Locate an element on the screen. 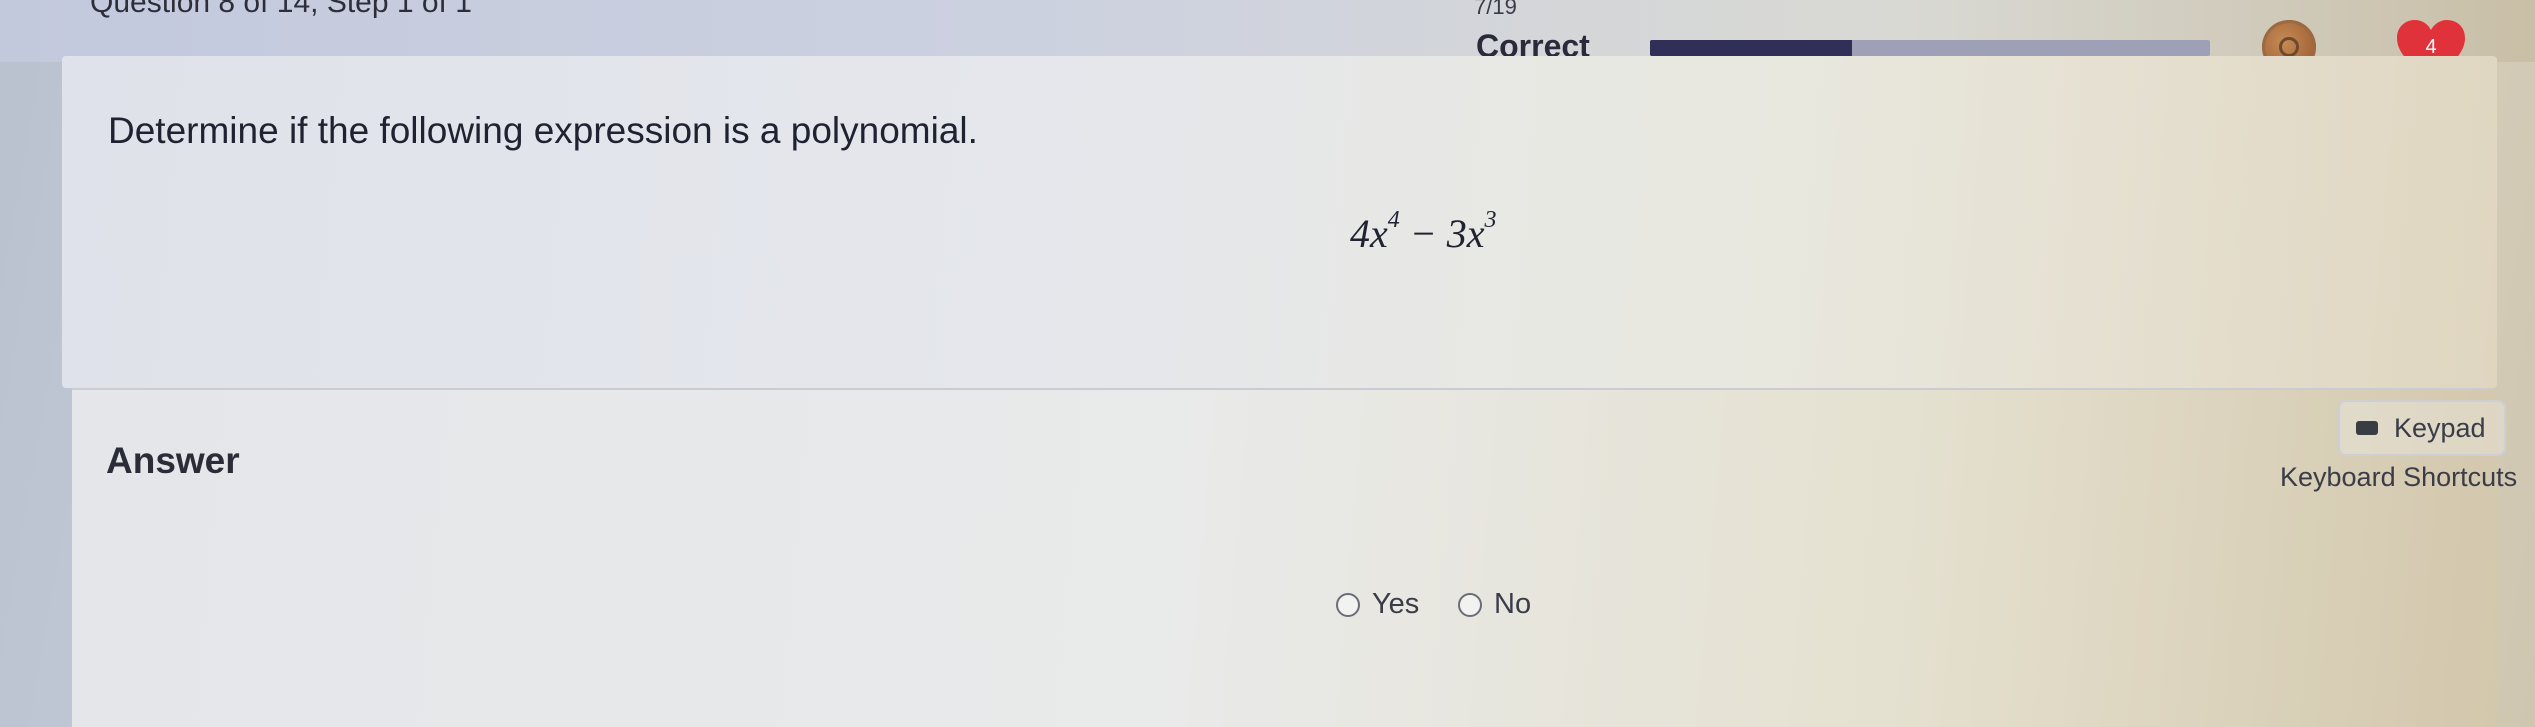 The image size is (2535, 727). keypad-button: Keypad is located at coordinates (2422, 428).